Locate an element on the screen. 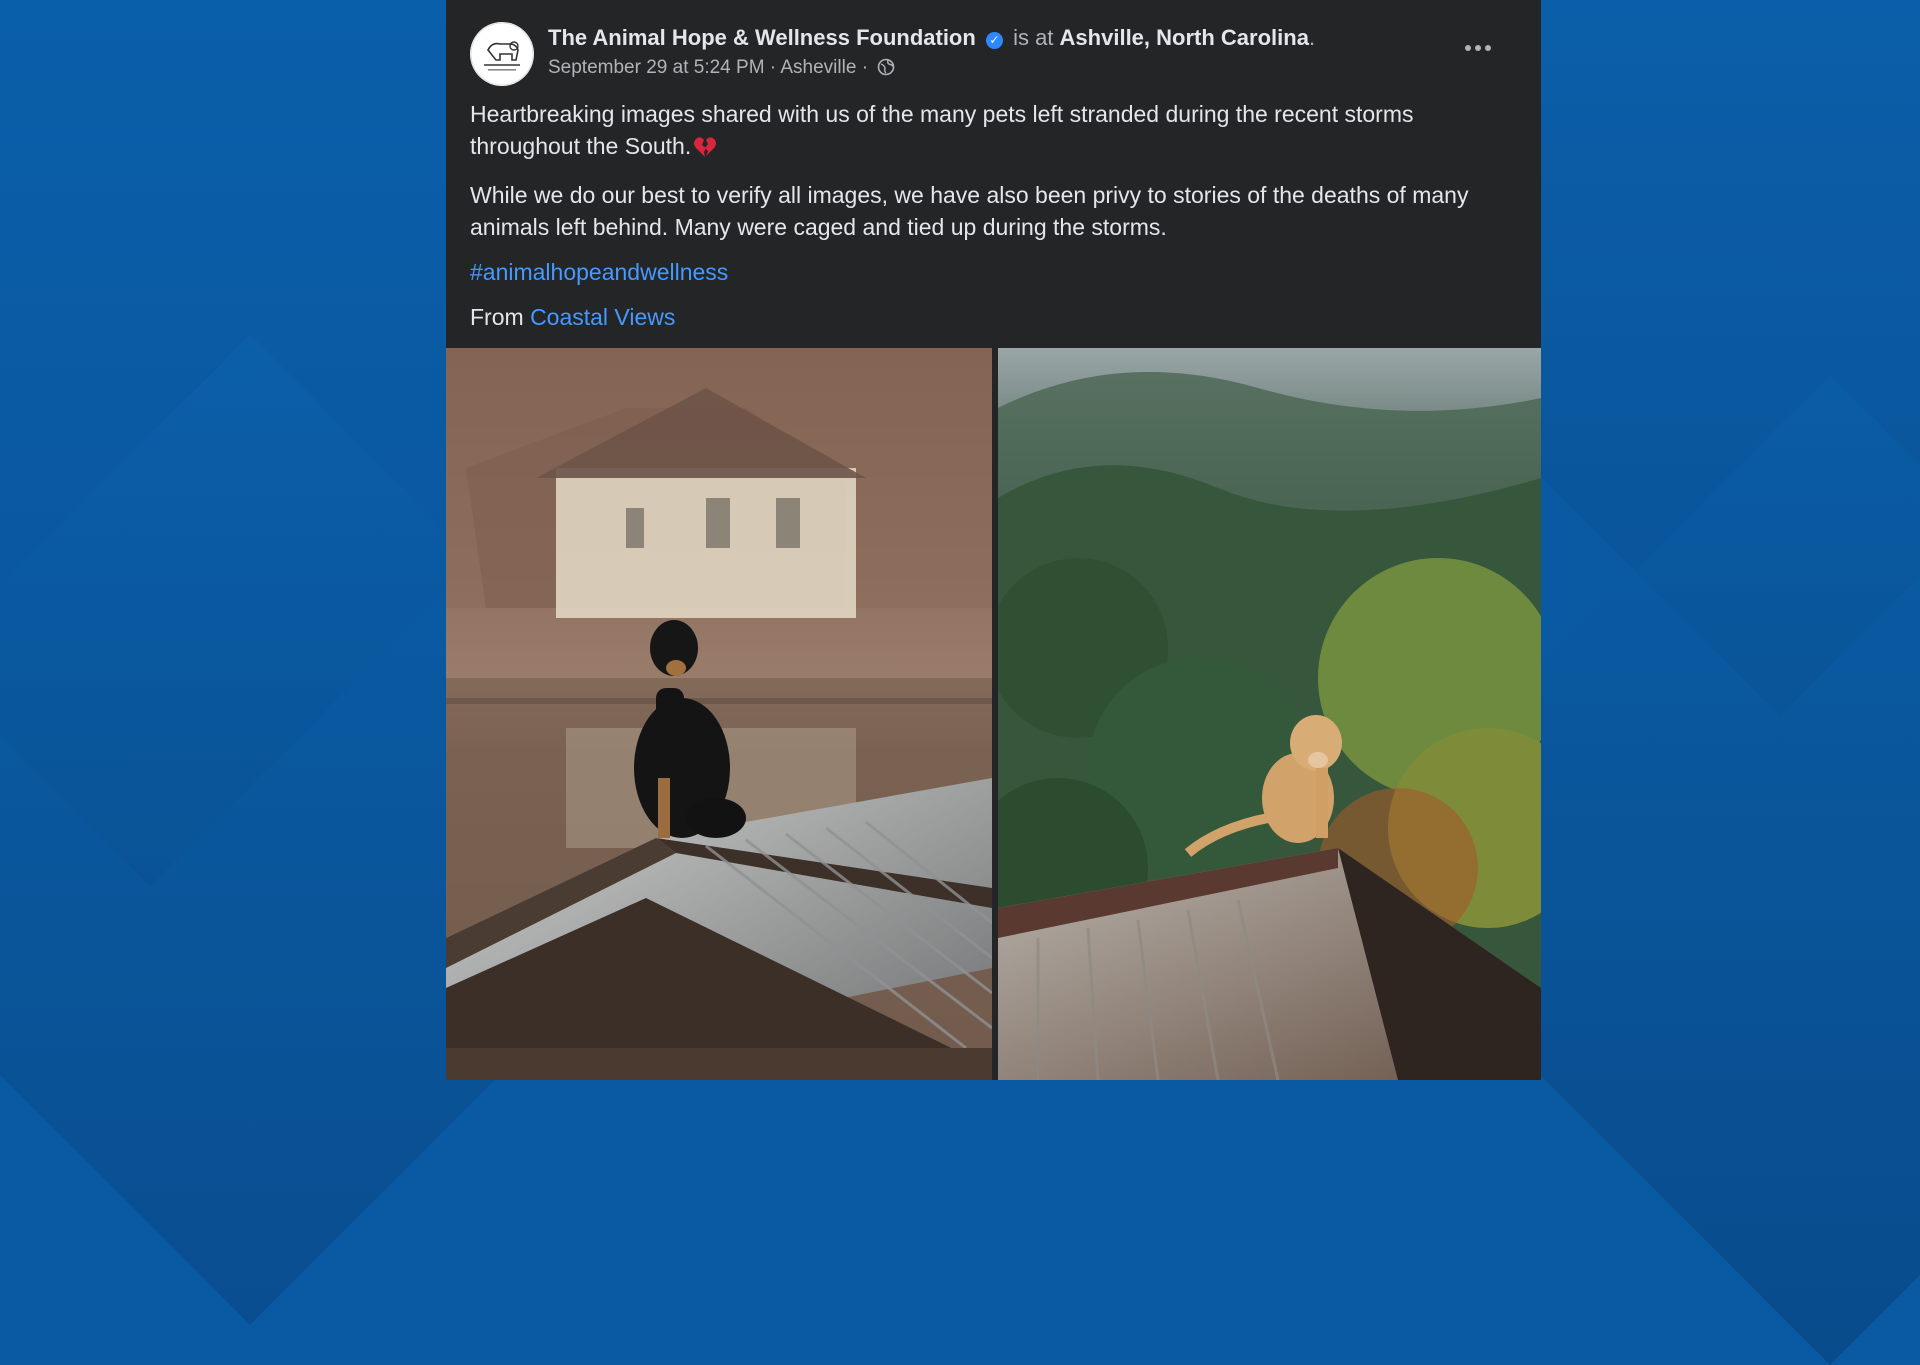 The image size is (1920, 1365). location-link: Ashville, North Carolina is located at coordinates (1184, 37).